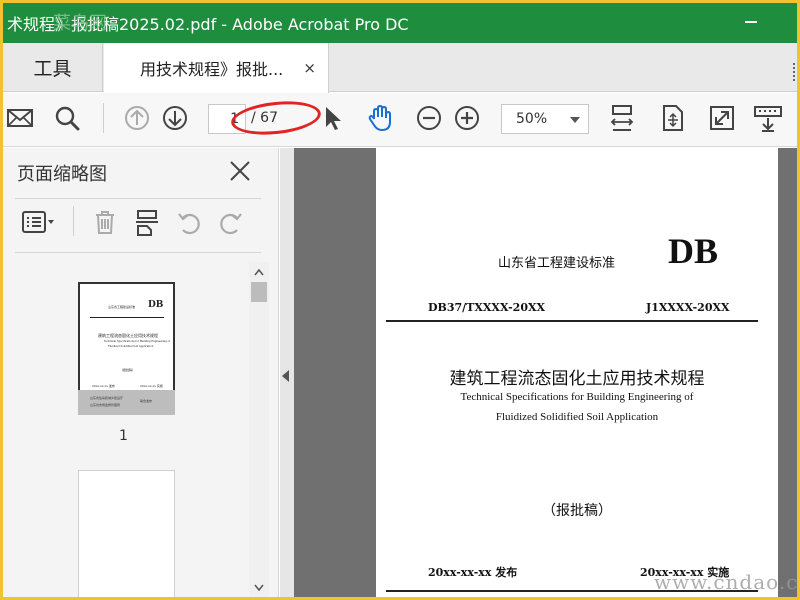 The height and width of the screenshot is (600, 800). I want to click on panel-toolbar-divider, so click(73, 221).